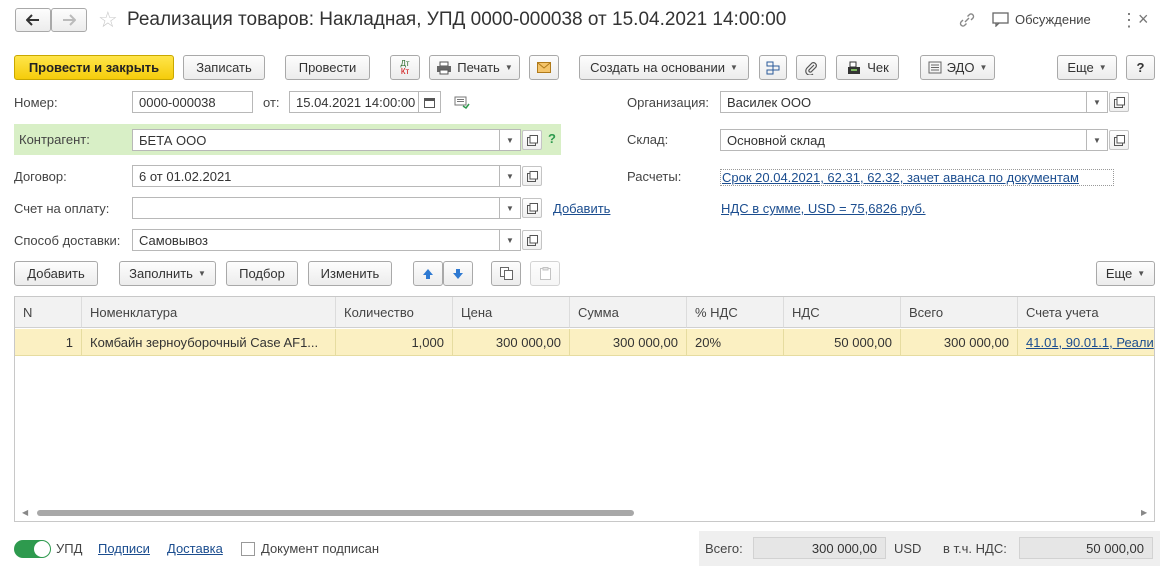 This screenshot has height=566, width=1160. I want to click on move-up-button, so click(428, 273).